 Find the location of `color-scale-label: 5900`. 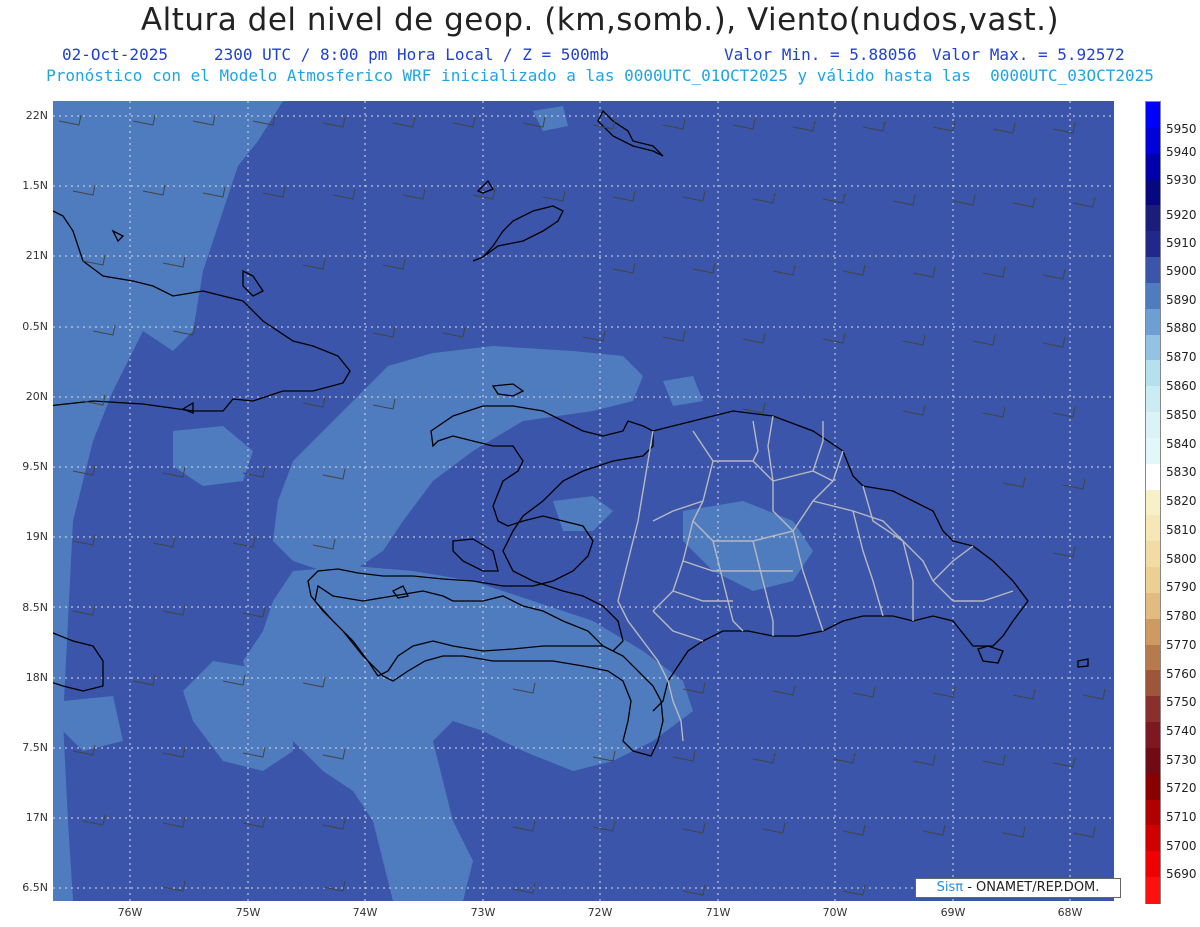

color-scale-label: 5900 is located at coordinates (1181, 271).